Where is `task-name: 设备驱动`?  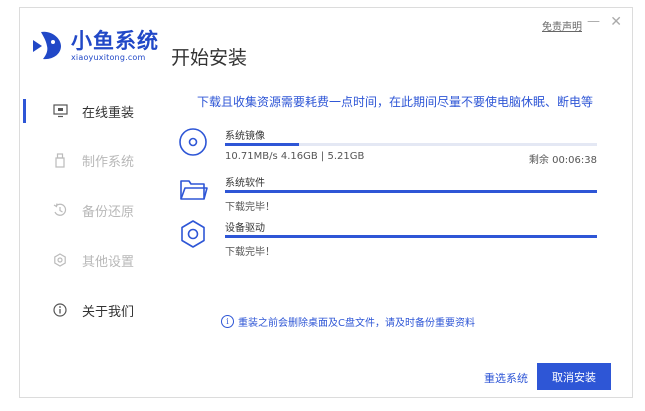 task-name: 设备驱动 is located at coordinates (245, 228).